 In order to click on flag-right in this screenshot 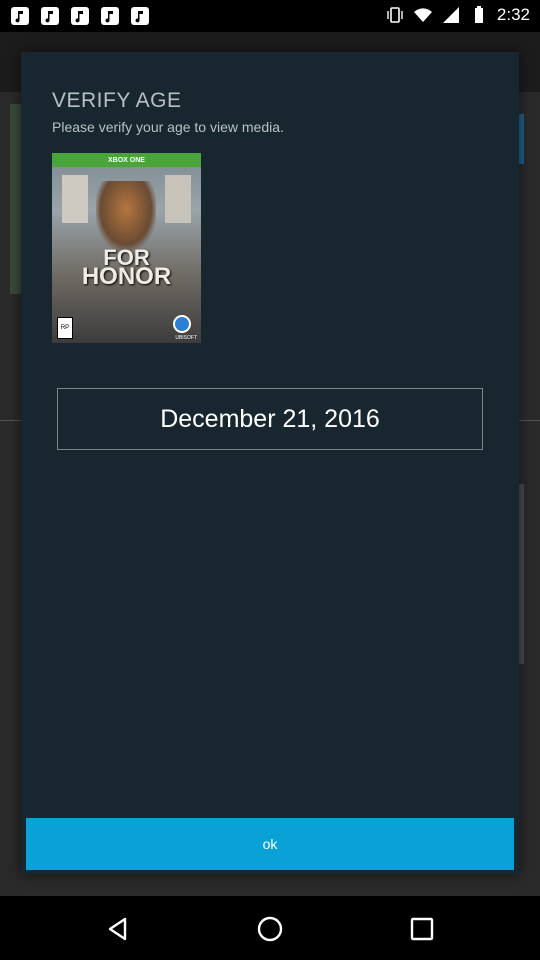, I will do `click(178, 199)`.